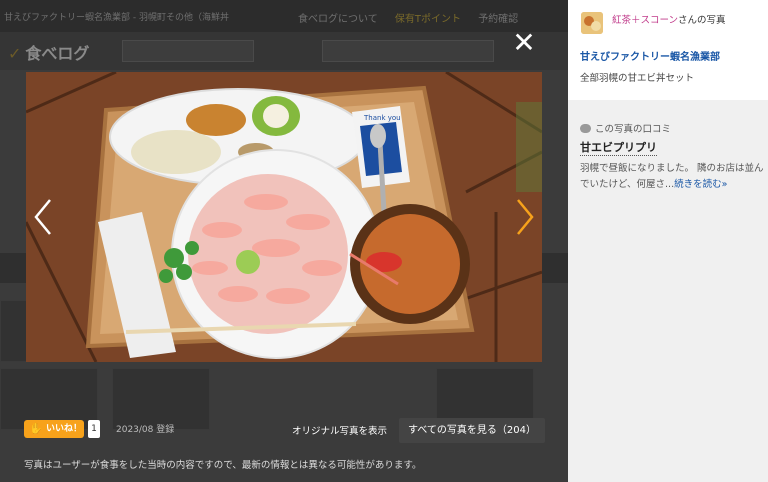 This screenshot has width=768, height=482. What do you see at coordinates (702, 20) in the screenshot?
I see `photo-by-suffix: さんの写真` at bounding box center [702, 20].